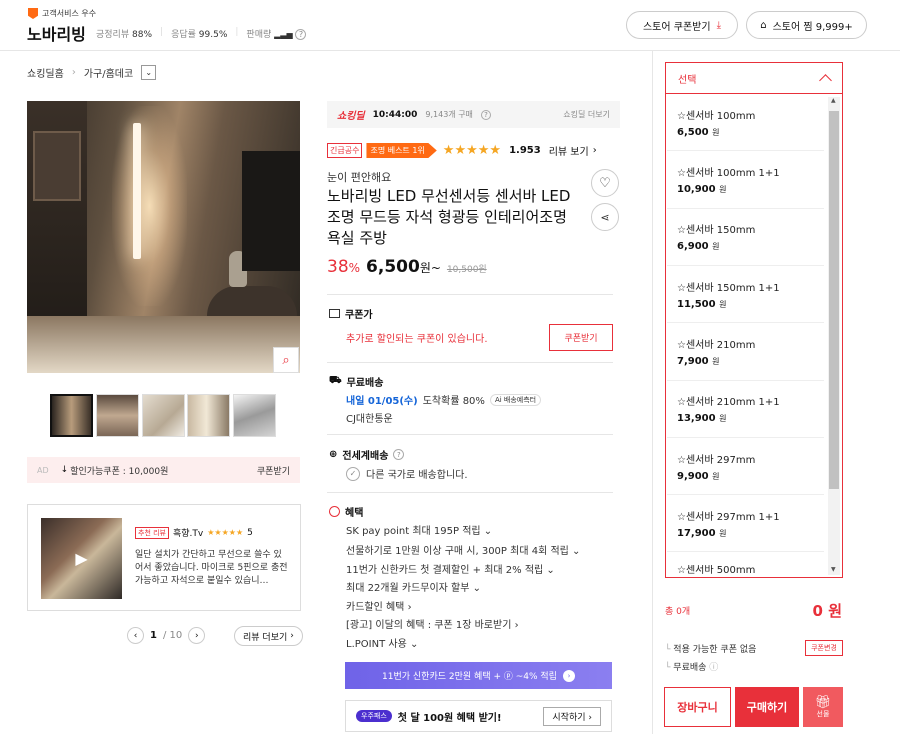  I want to click on option-item-price: 7,900 원, so click(698, 361).